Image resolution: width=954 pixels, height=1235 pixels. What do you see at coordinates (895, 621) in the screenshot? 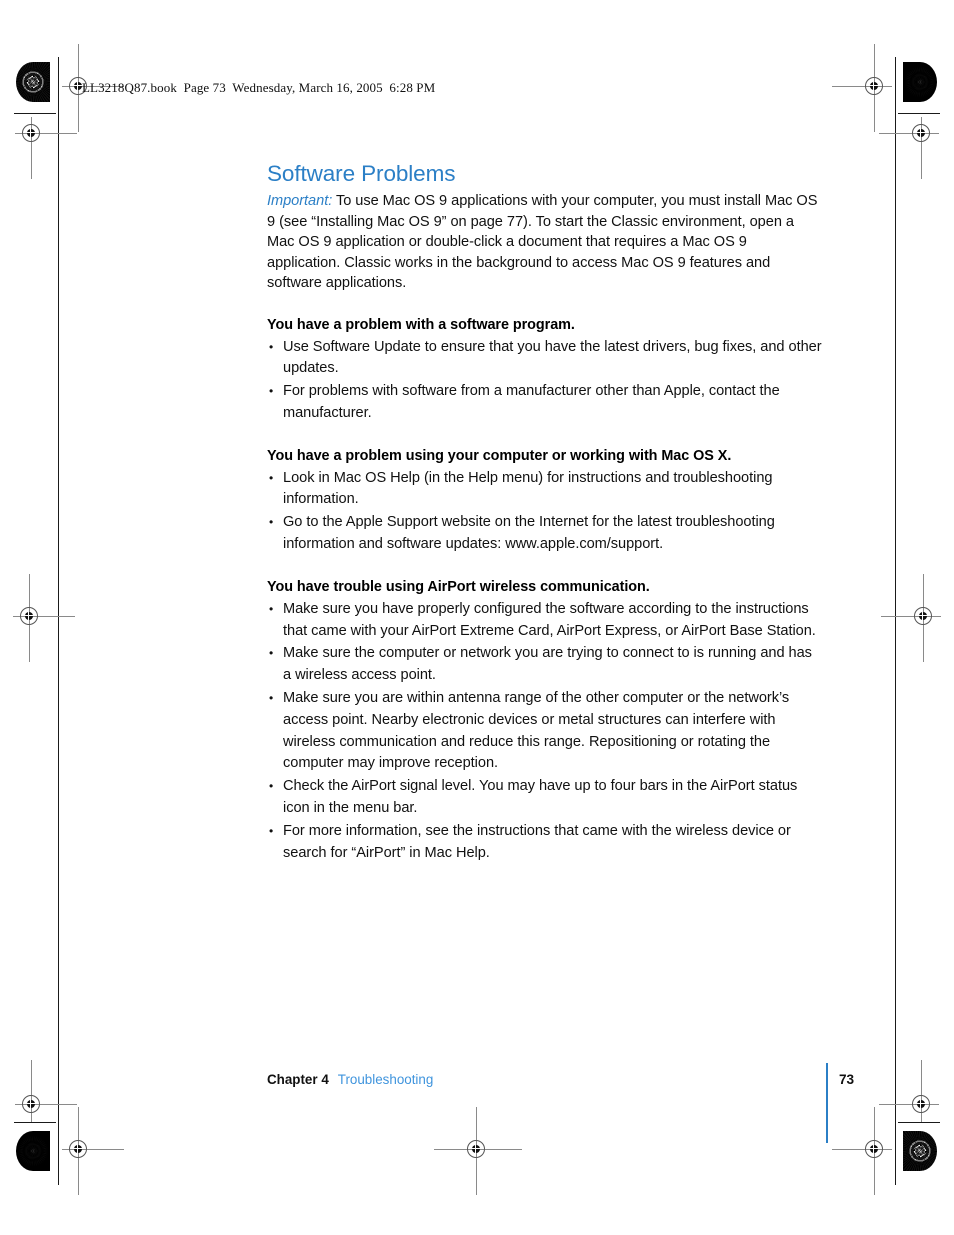
I see `trim-line-right` at bounding box center [895, 621].